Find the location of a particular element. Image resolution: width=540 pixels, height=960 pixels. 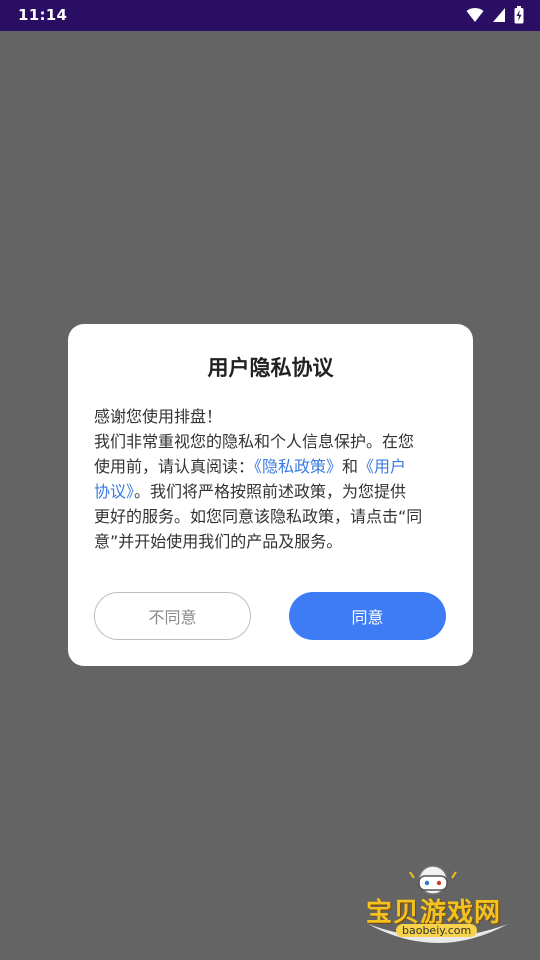

body-text: 和 is located at coordinates (350, 466).